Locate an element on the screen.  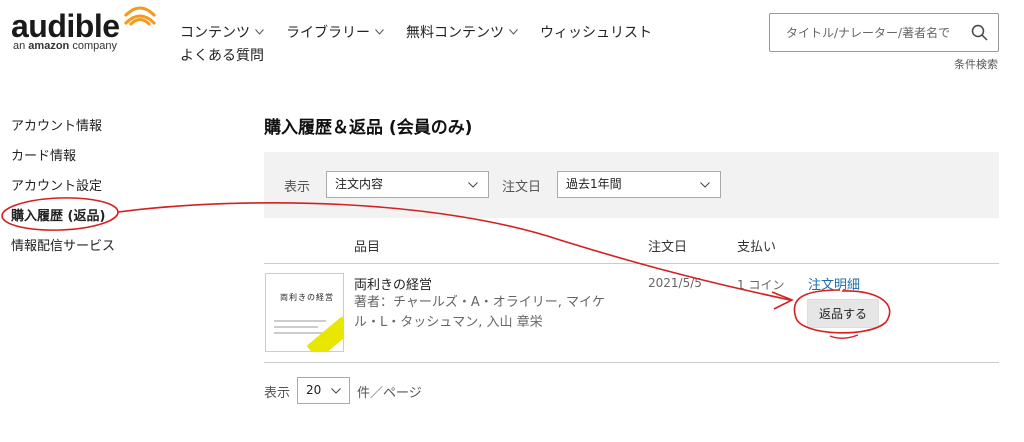
main-nav: コンテンツ ライブラリー 無料コンテンツ ウィッシュリスト よくある質問 is located at coordinates (427, 43).